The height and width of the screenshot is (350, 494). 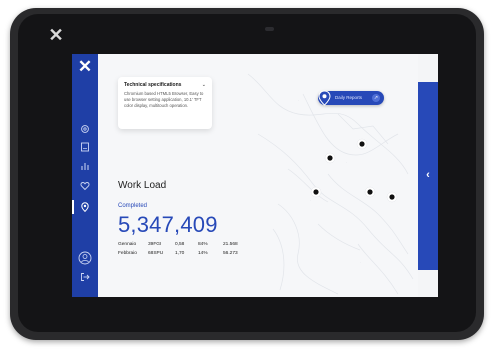 What do you see at coordinates (376, 98) in the screenshot?
I see `arrow-up-right-icon: ↗` at bounding box center [376, 98].